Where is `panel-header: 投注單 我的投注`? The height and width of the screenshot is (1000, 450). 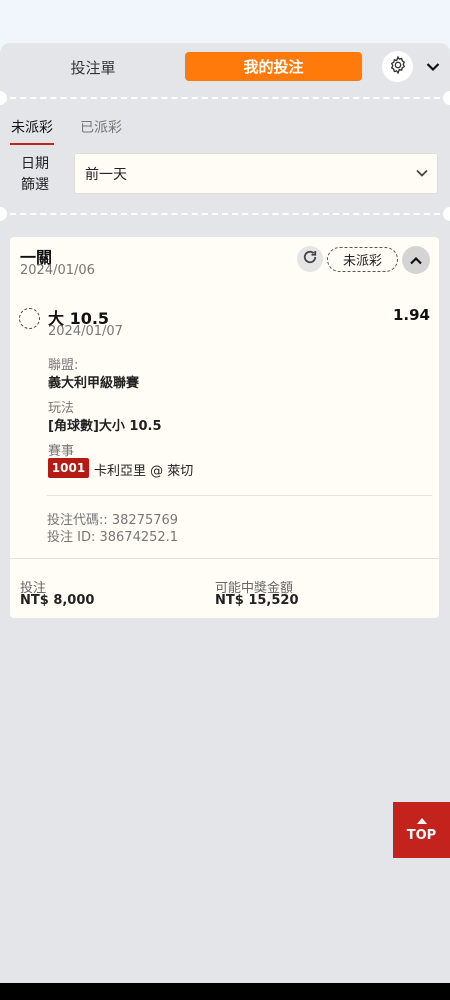
panel-header: 投注單 我的投注 is located at coordinates (225, 68).